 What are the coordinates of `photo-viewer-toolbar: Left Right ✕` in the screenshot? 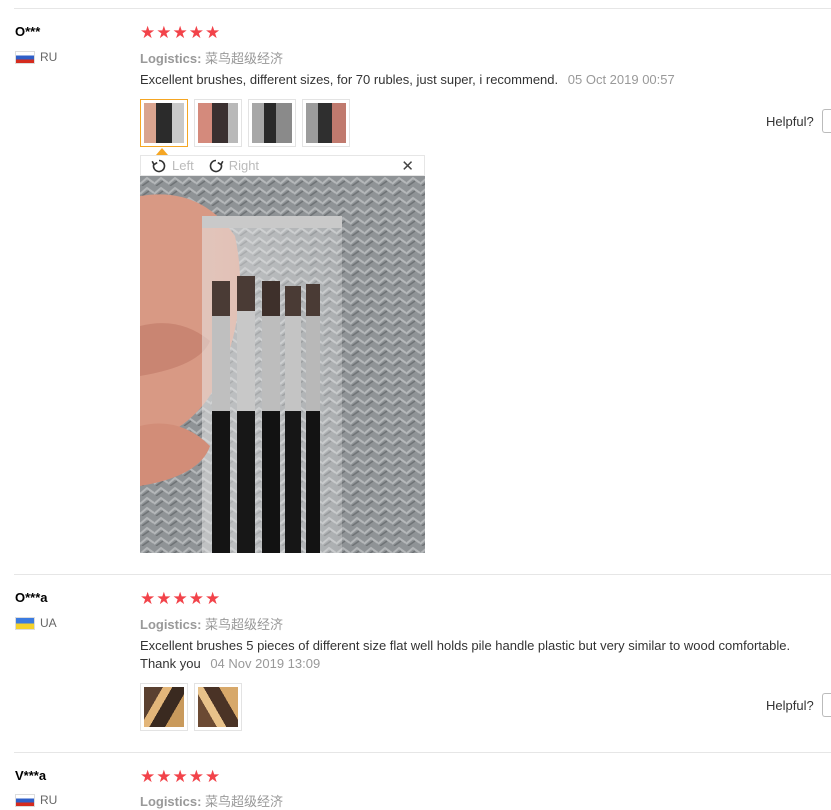 It's located at (282, 165).